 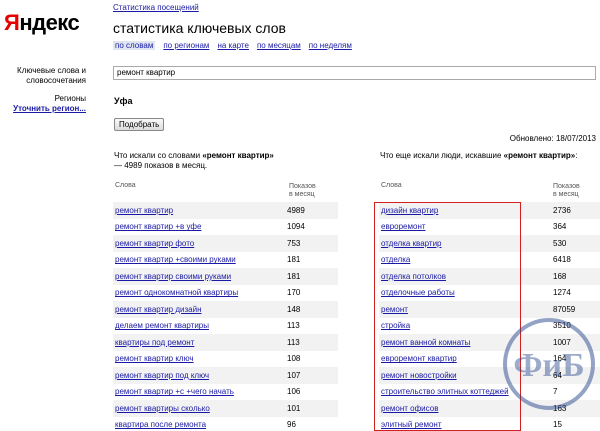 I want to click on keyword-link: ремонт квартир фото, so click(x=154, y=243).